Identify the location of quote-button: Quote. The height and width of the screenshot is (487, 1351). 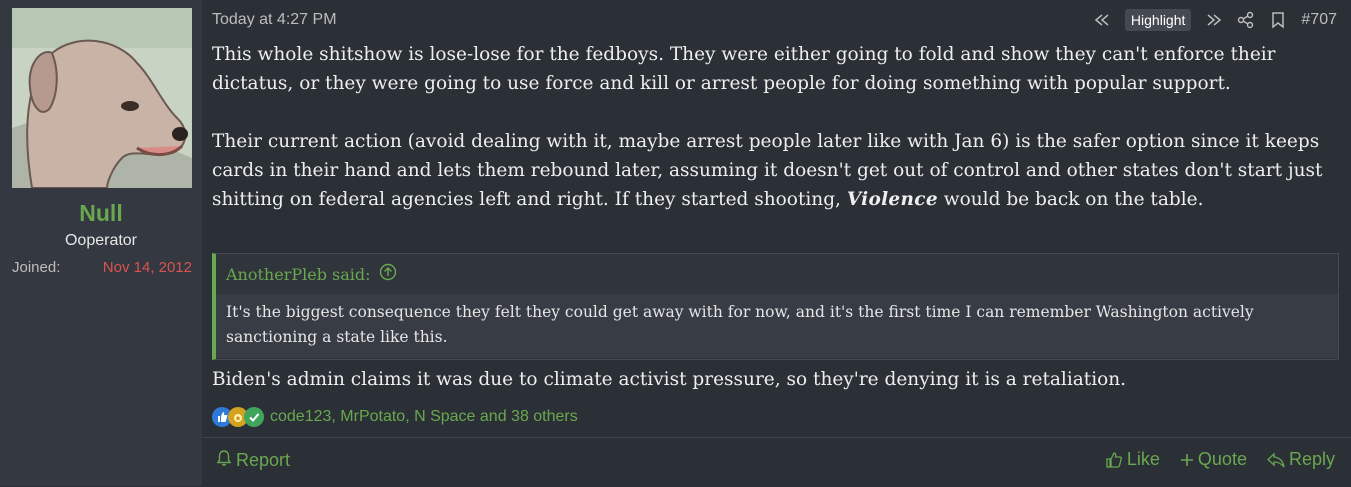
(1213, 459).